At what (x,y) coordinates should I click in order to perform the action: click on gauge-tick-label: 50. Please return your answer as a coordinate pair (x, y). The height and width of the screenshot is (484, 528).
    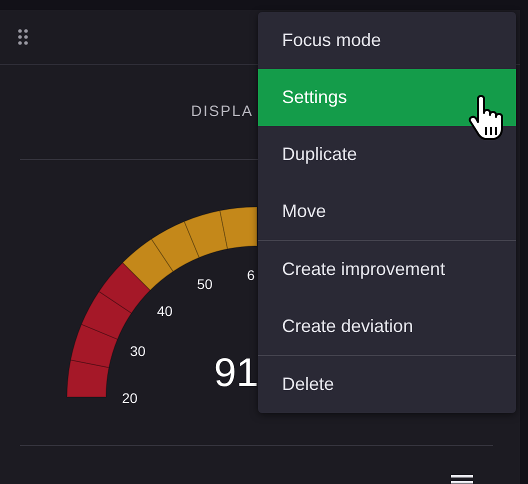
    Looking at the image, I should click on (205, 284).